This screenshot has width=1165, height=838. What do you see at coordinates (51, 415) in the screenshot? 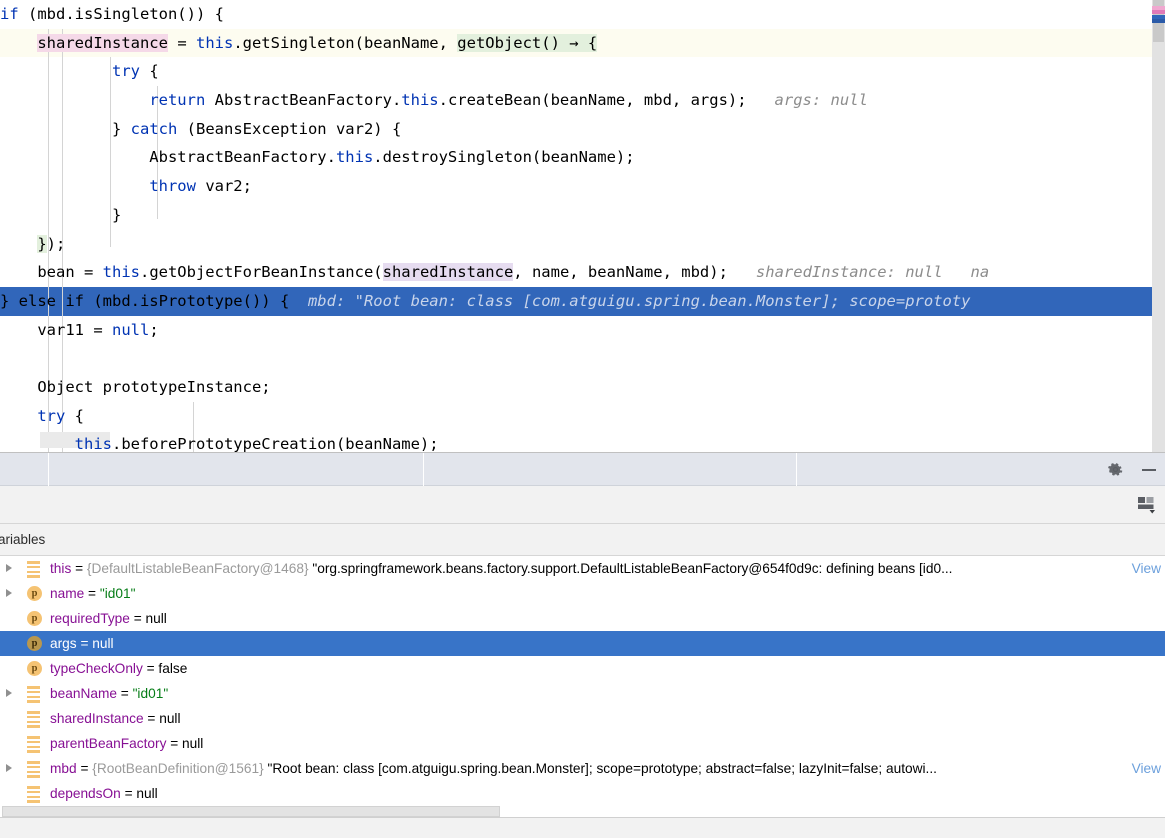
I see `code-token: try` at bounding box center [51, 415].